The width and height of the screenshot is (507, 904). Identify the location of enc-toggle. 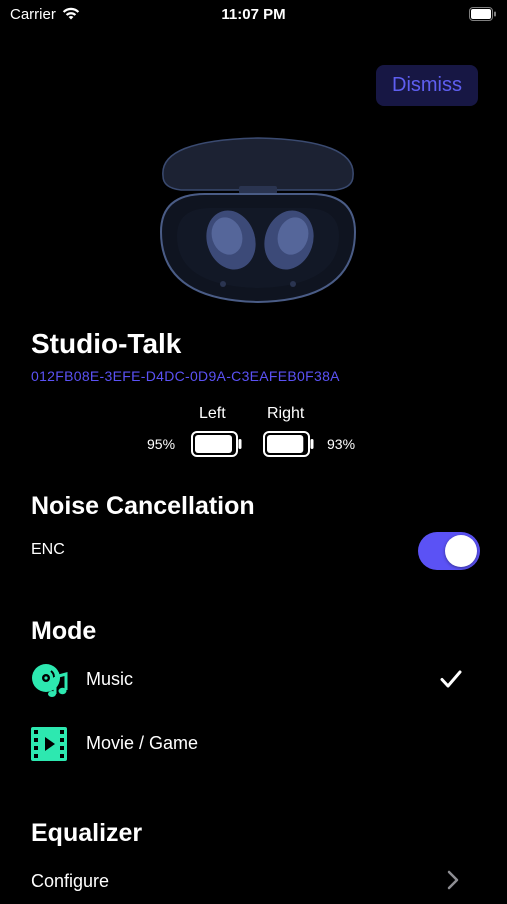
(449, 551).